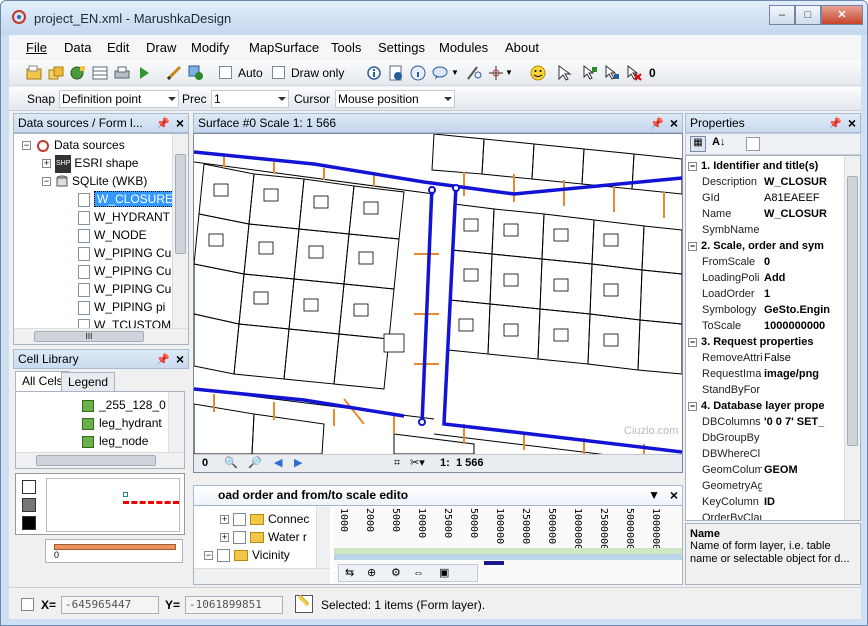  What do you see at coordinates (718, 142) in the screenshot?
I see `sort-az-icon: A↓` at bounding box center [718, 142].